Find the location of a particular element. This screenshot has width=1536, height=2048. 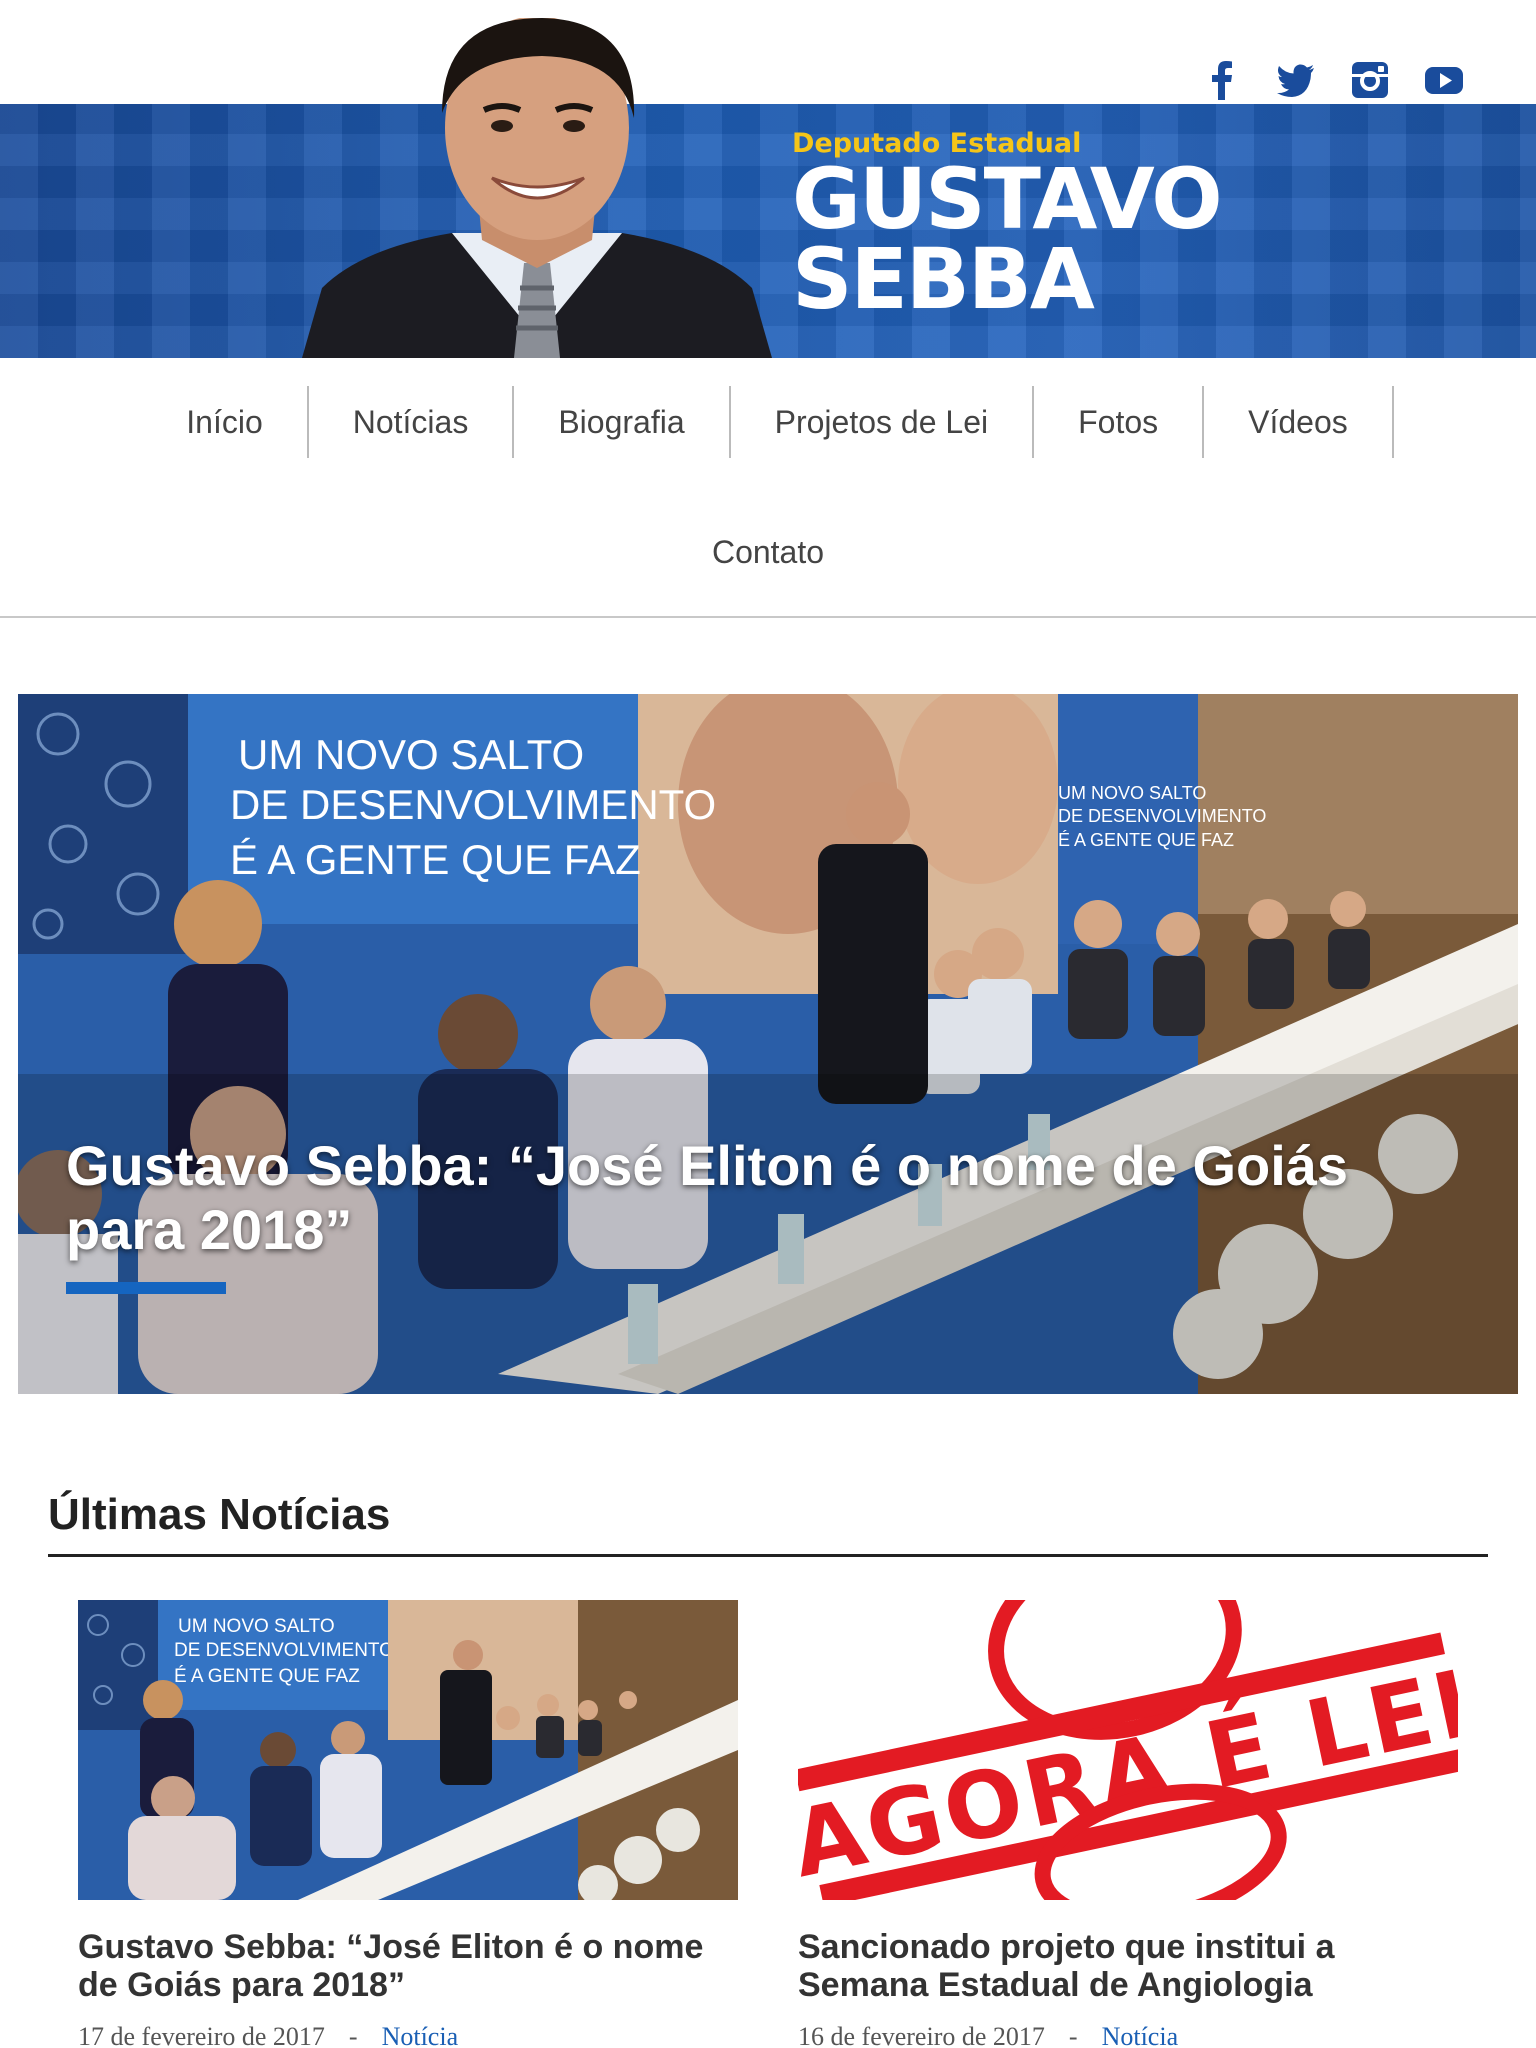

news-card-date: 16 de fevereiro de 2017 is located at coordinates (921, 2035).